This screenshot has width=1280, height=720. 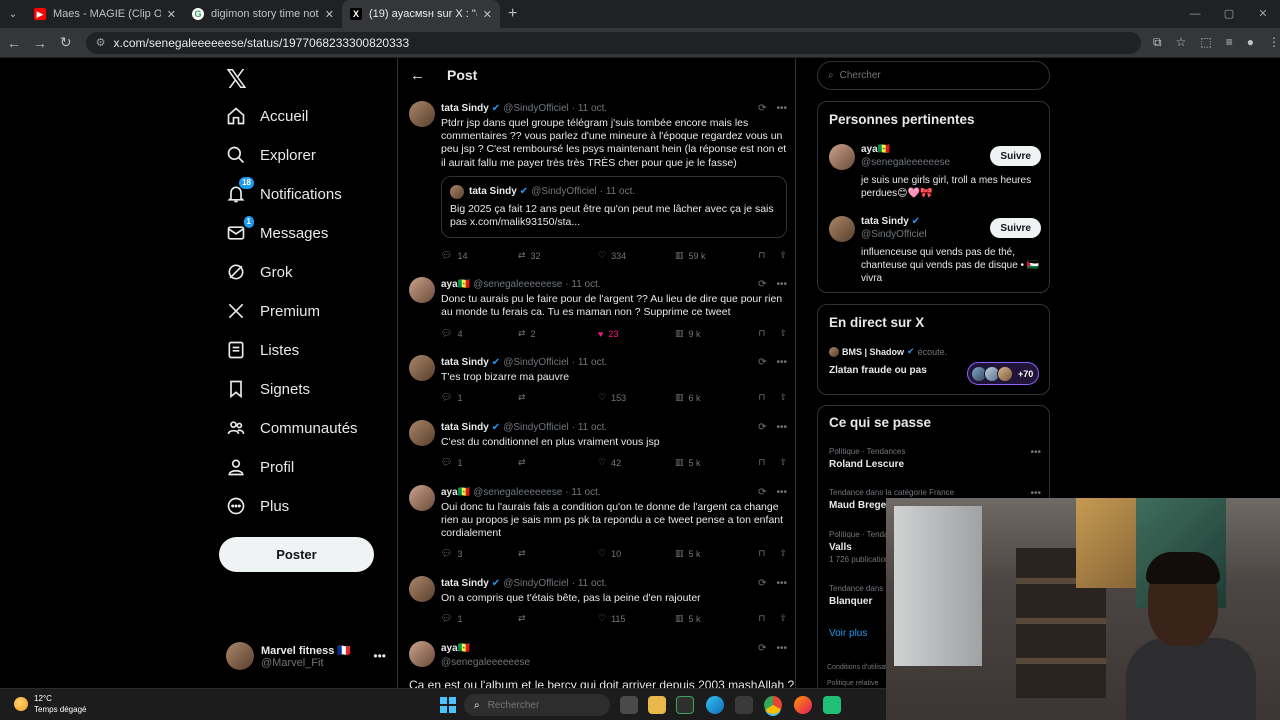 What do you see at coordinates (1229, 42) in the screenshot?
I see `reading-list-icon: ≡` at bounding box center [1229, 42].